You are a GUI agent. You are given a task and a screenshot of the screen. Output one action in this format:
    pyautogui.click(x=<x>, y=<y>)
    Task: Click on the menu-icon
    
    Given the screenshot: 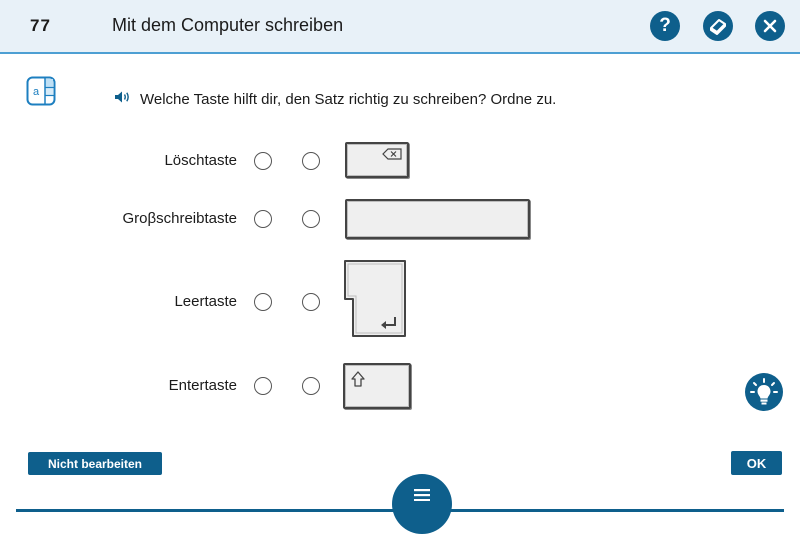 What is the action you would take?
    pyautogui.click(x=422, y=495)
    